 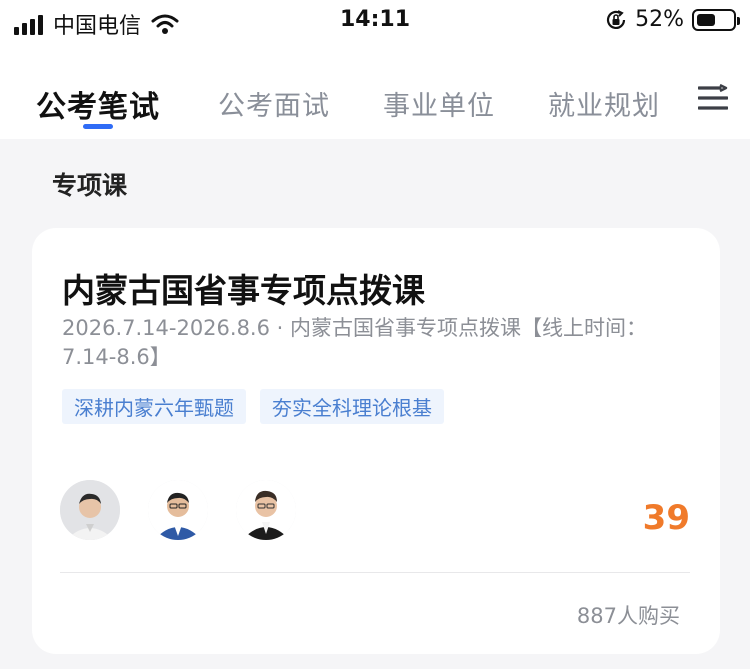 What do you see at coordinates (616, 19) in the screenshot?
I see `rotation-lock-icon` at bounding box center [616, 19].